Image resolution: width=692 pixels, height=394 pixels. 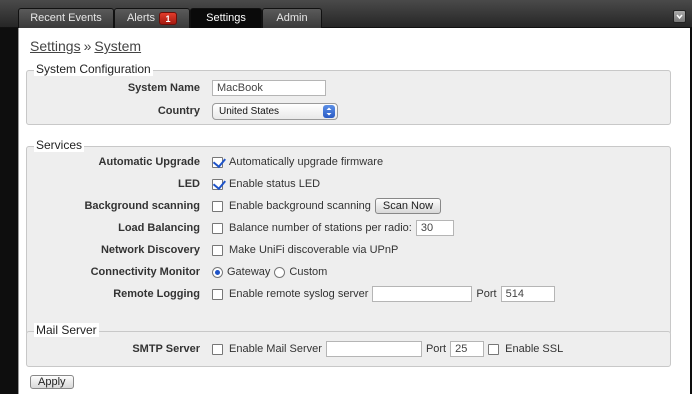 I want to click on system-name-label: System Name, so click(x=163, y=88).